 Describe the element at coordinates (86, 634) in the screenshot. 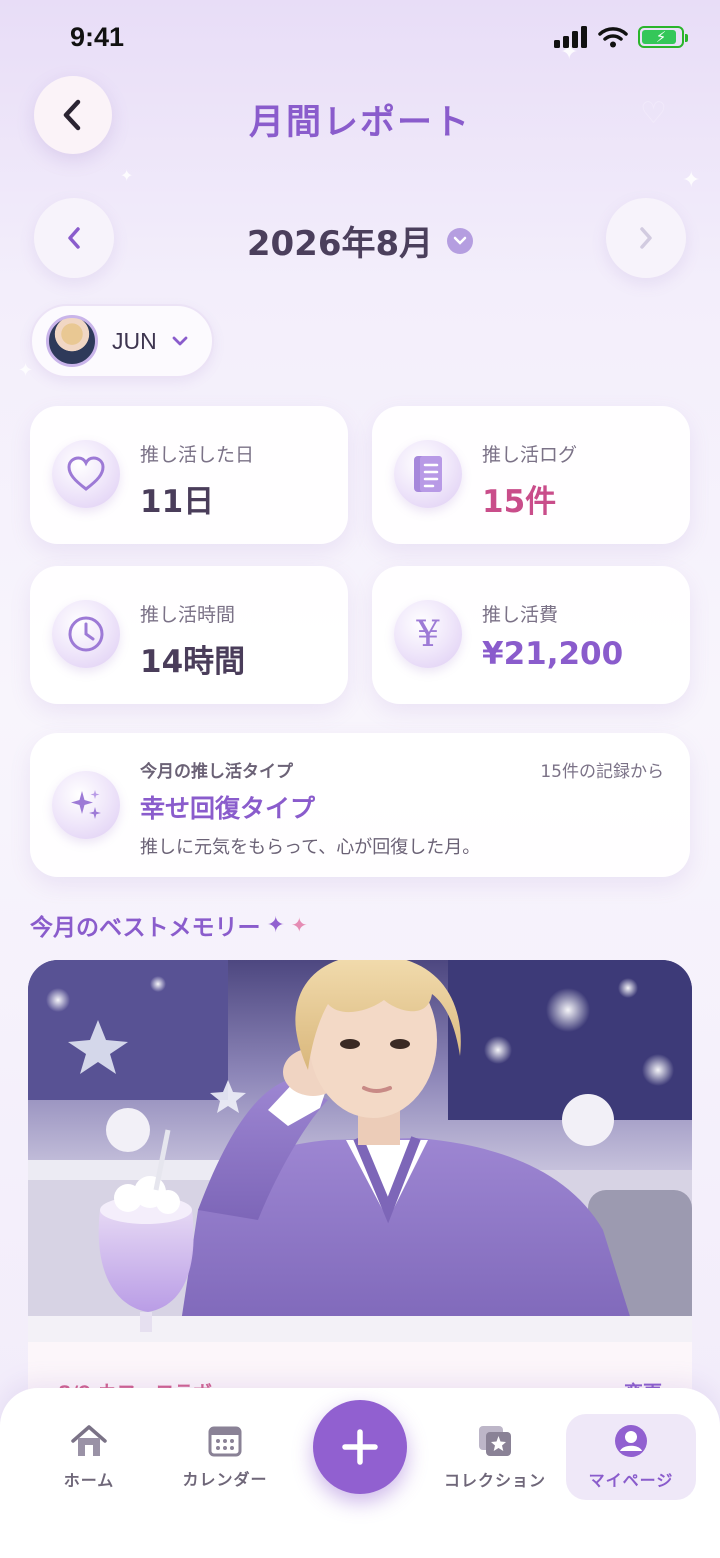

I see `clock-icon` at that location.